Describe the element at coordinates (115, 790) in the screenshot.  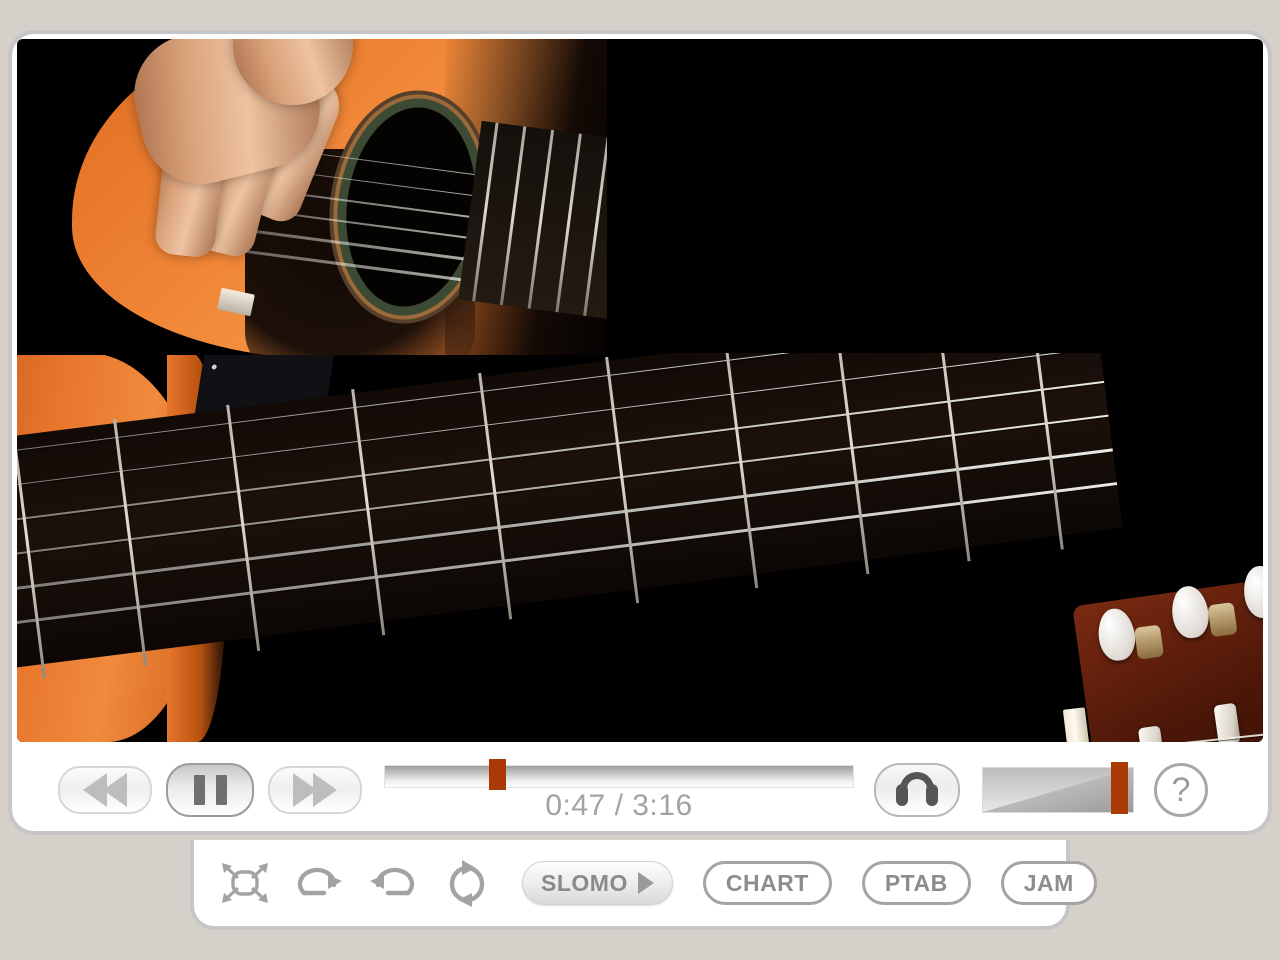
I see `rewind-icon` at that location.